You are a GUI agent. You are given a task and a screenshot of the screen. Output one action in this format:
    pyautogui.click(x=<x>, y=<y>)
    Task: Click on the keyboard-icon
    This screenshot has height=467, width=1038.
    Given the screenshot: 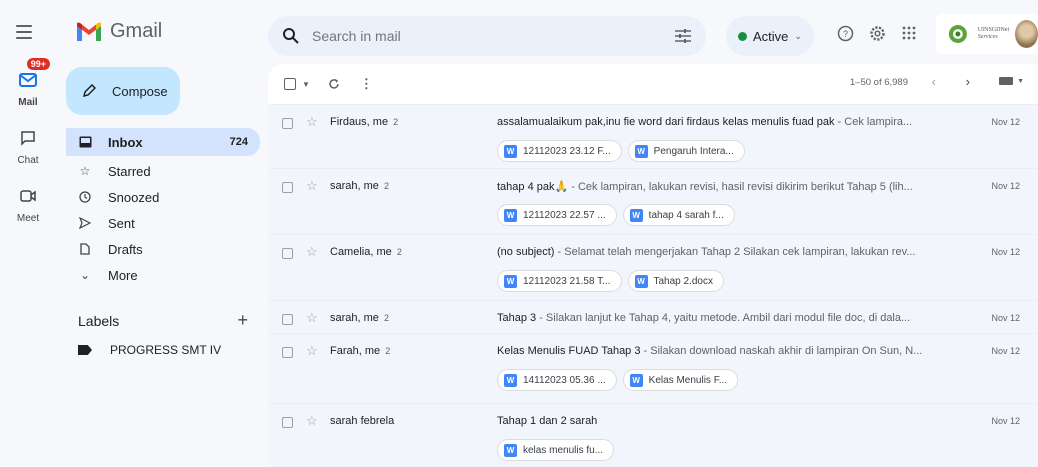 What is the action you would take?
    pyautogui.click(x=1006, y=81)
    